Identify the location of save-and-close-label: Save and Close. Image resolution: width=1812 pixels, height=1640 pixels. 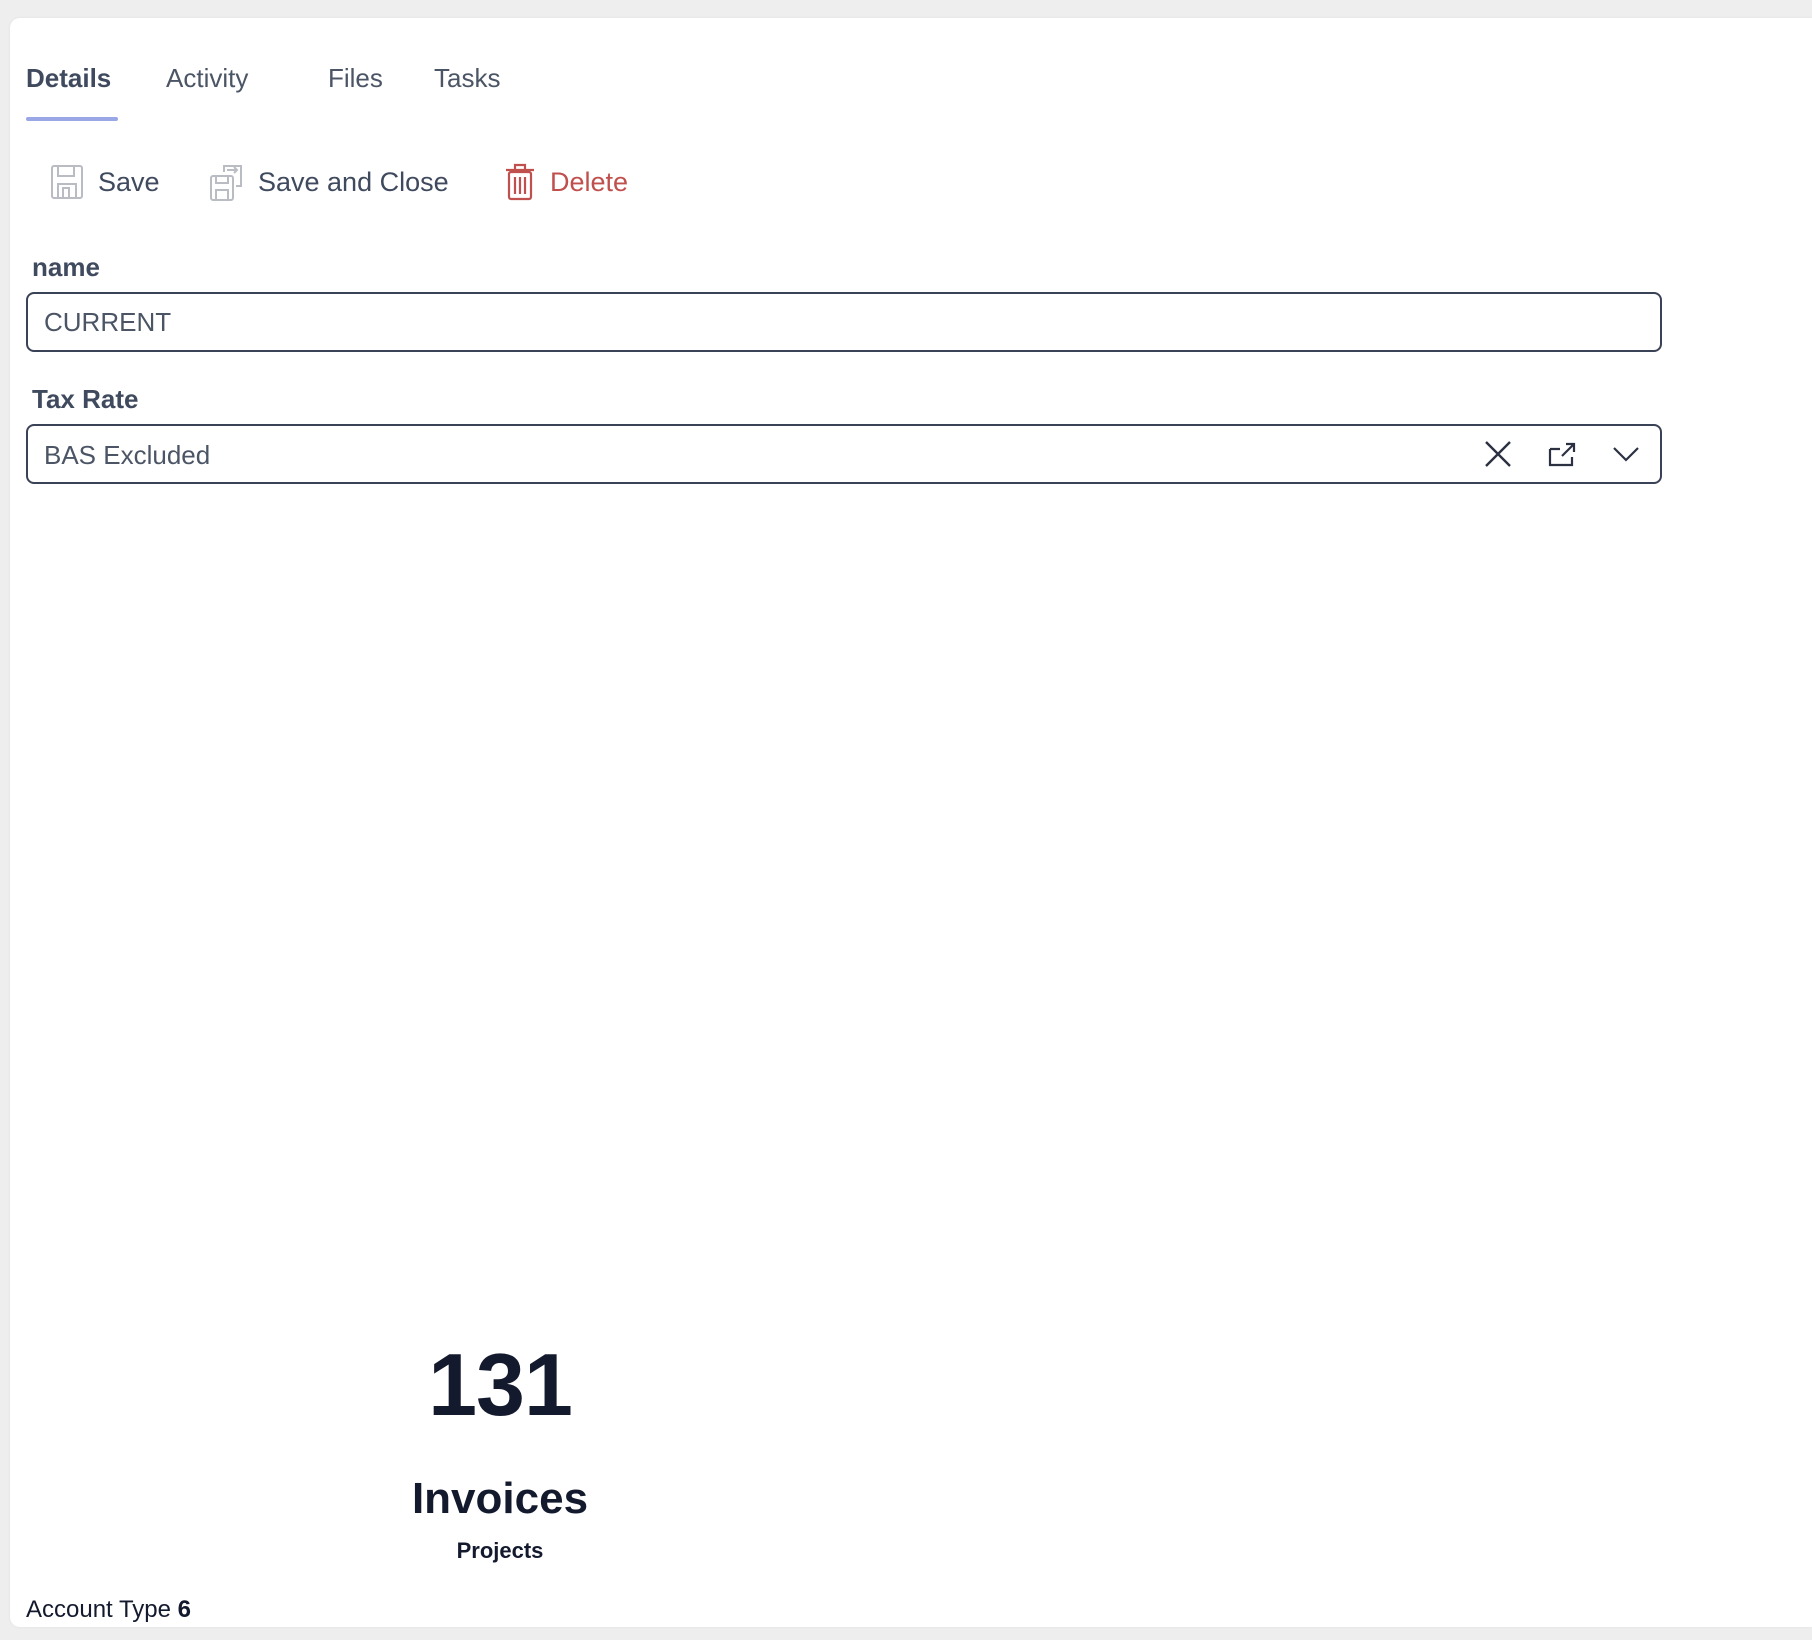
(353, 181).